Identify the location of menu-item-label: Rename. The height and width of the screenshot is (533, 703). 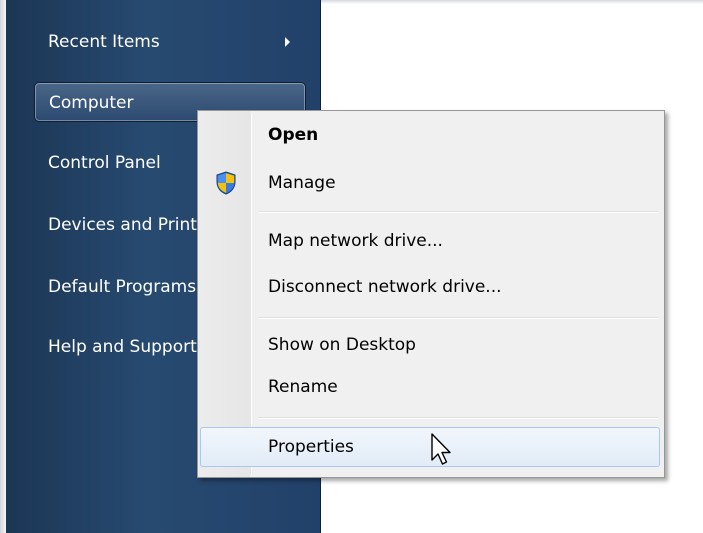
(303, 387).